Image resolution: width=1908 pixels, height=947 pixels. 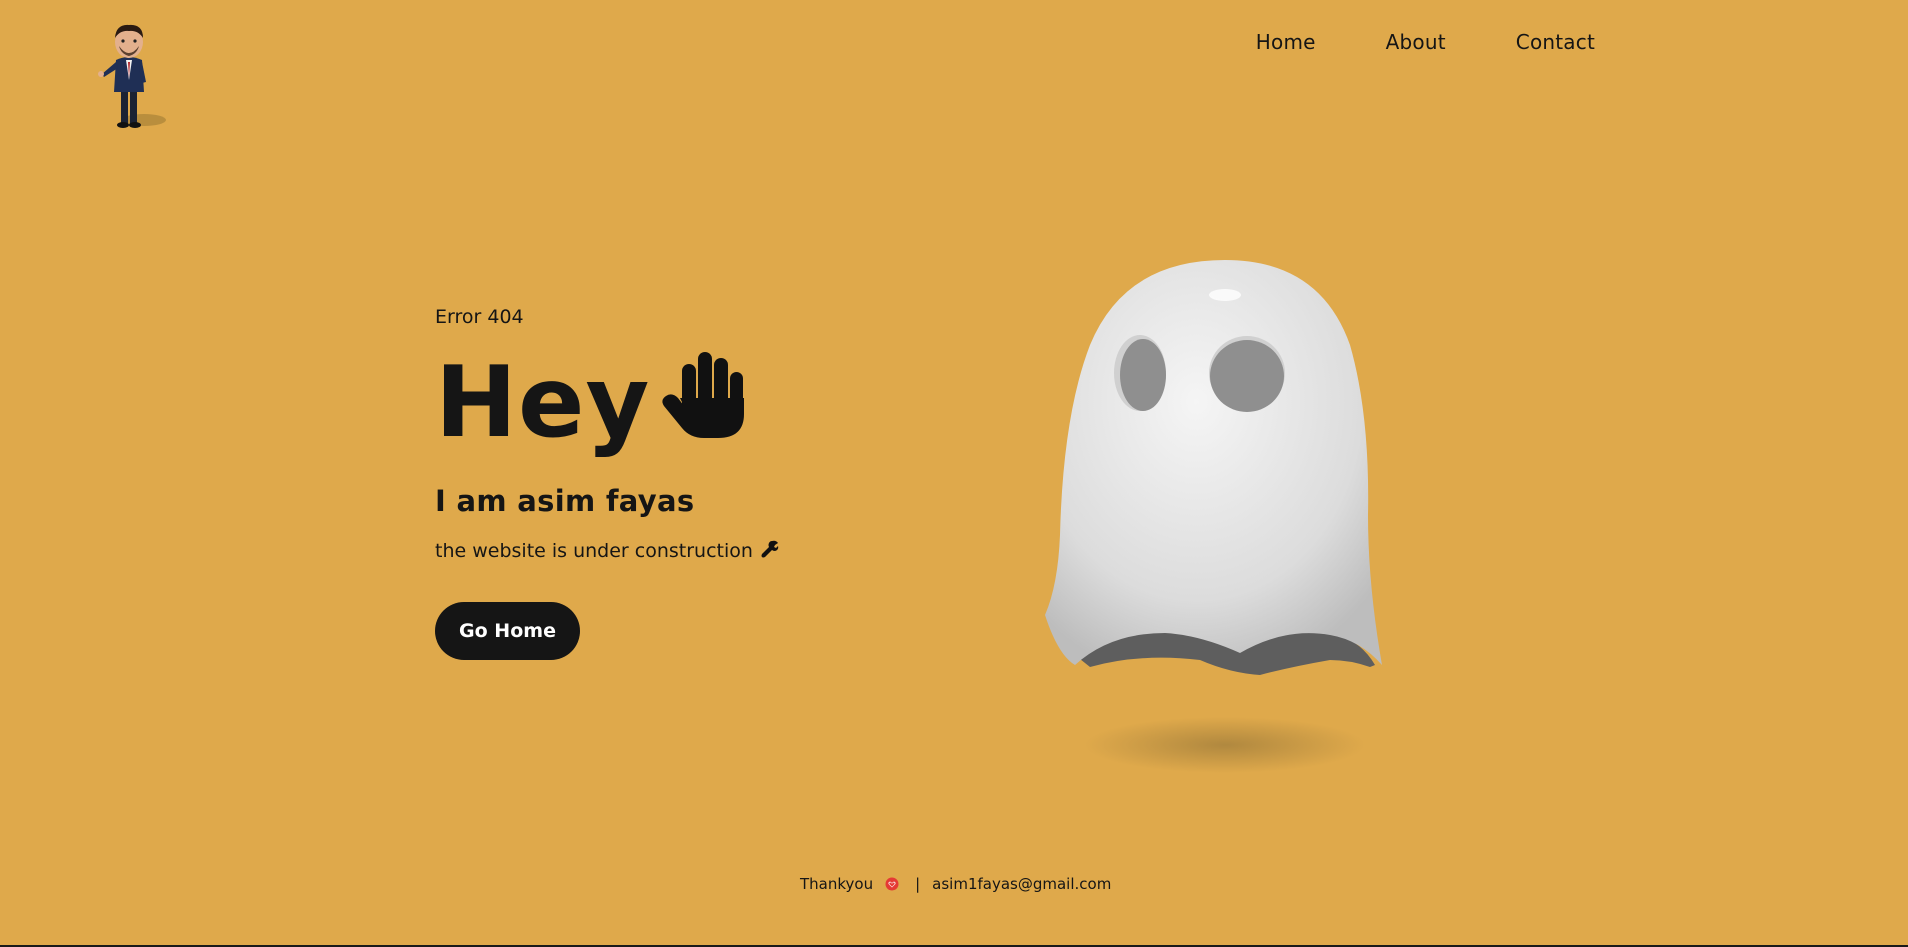 I want to click on greeting-heading: Hey, so click(x=543, y=403).